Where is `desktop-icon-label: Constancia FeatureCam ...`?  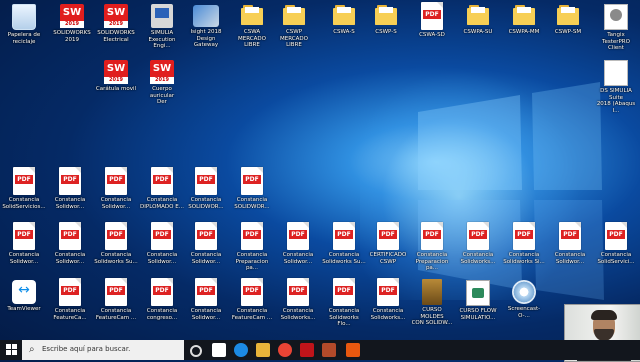 desktop-icon-label: Constancia FeatureCam ... is located at coordinates (252, 314).